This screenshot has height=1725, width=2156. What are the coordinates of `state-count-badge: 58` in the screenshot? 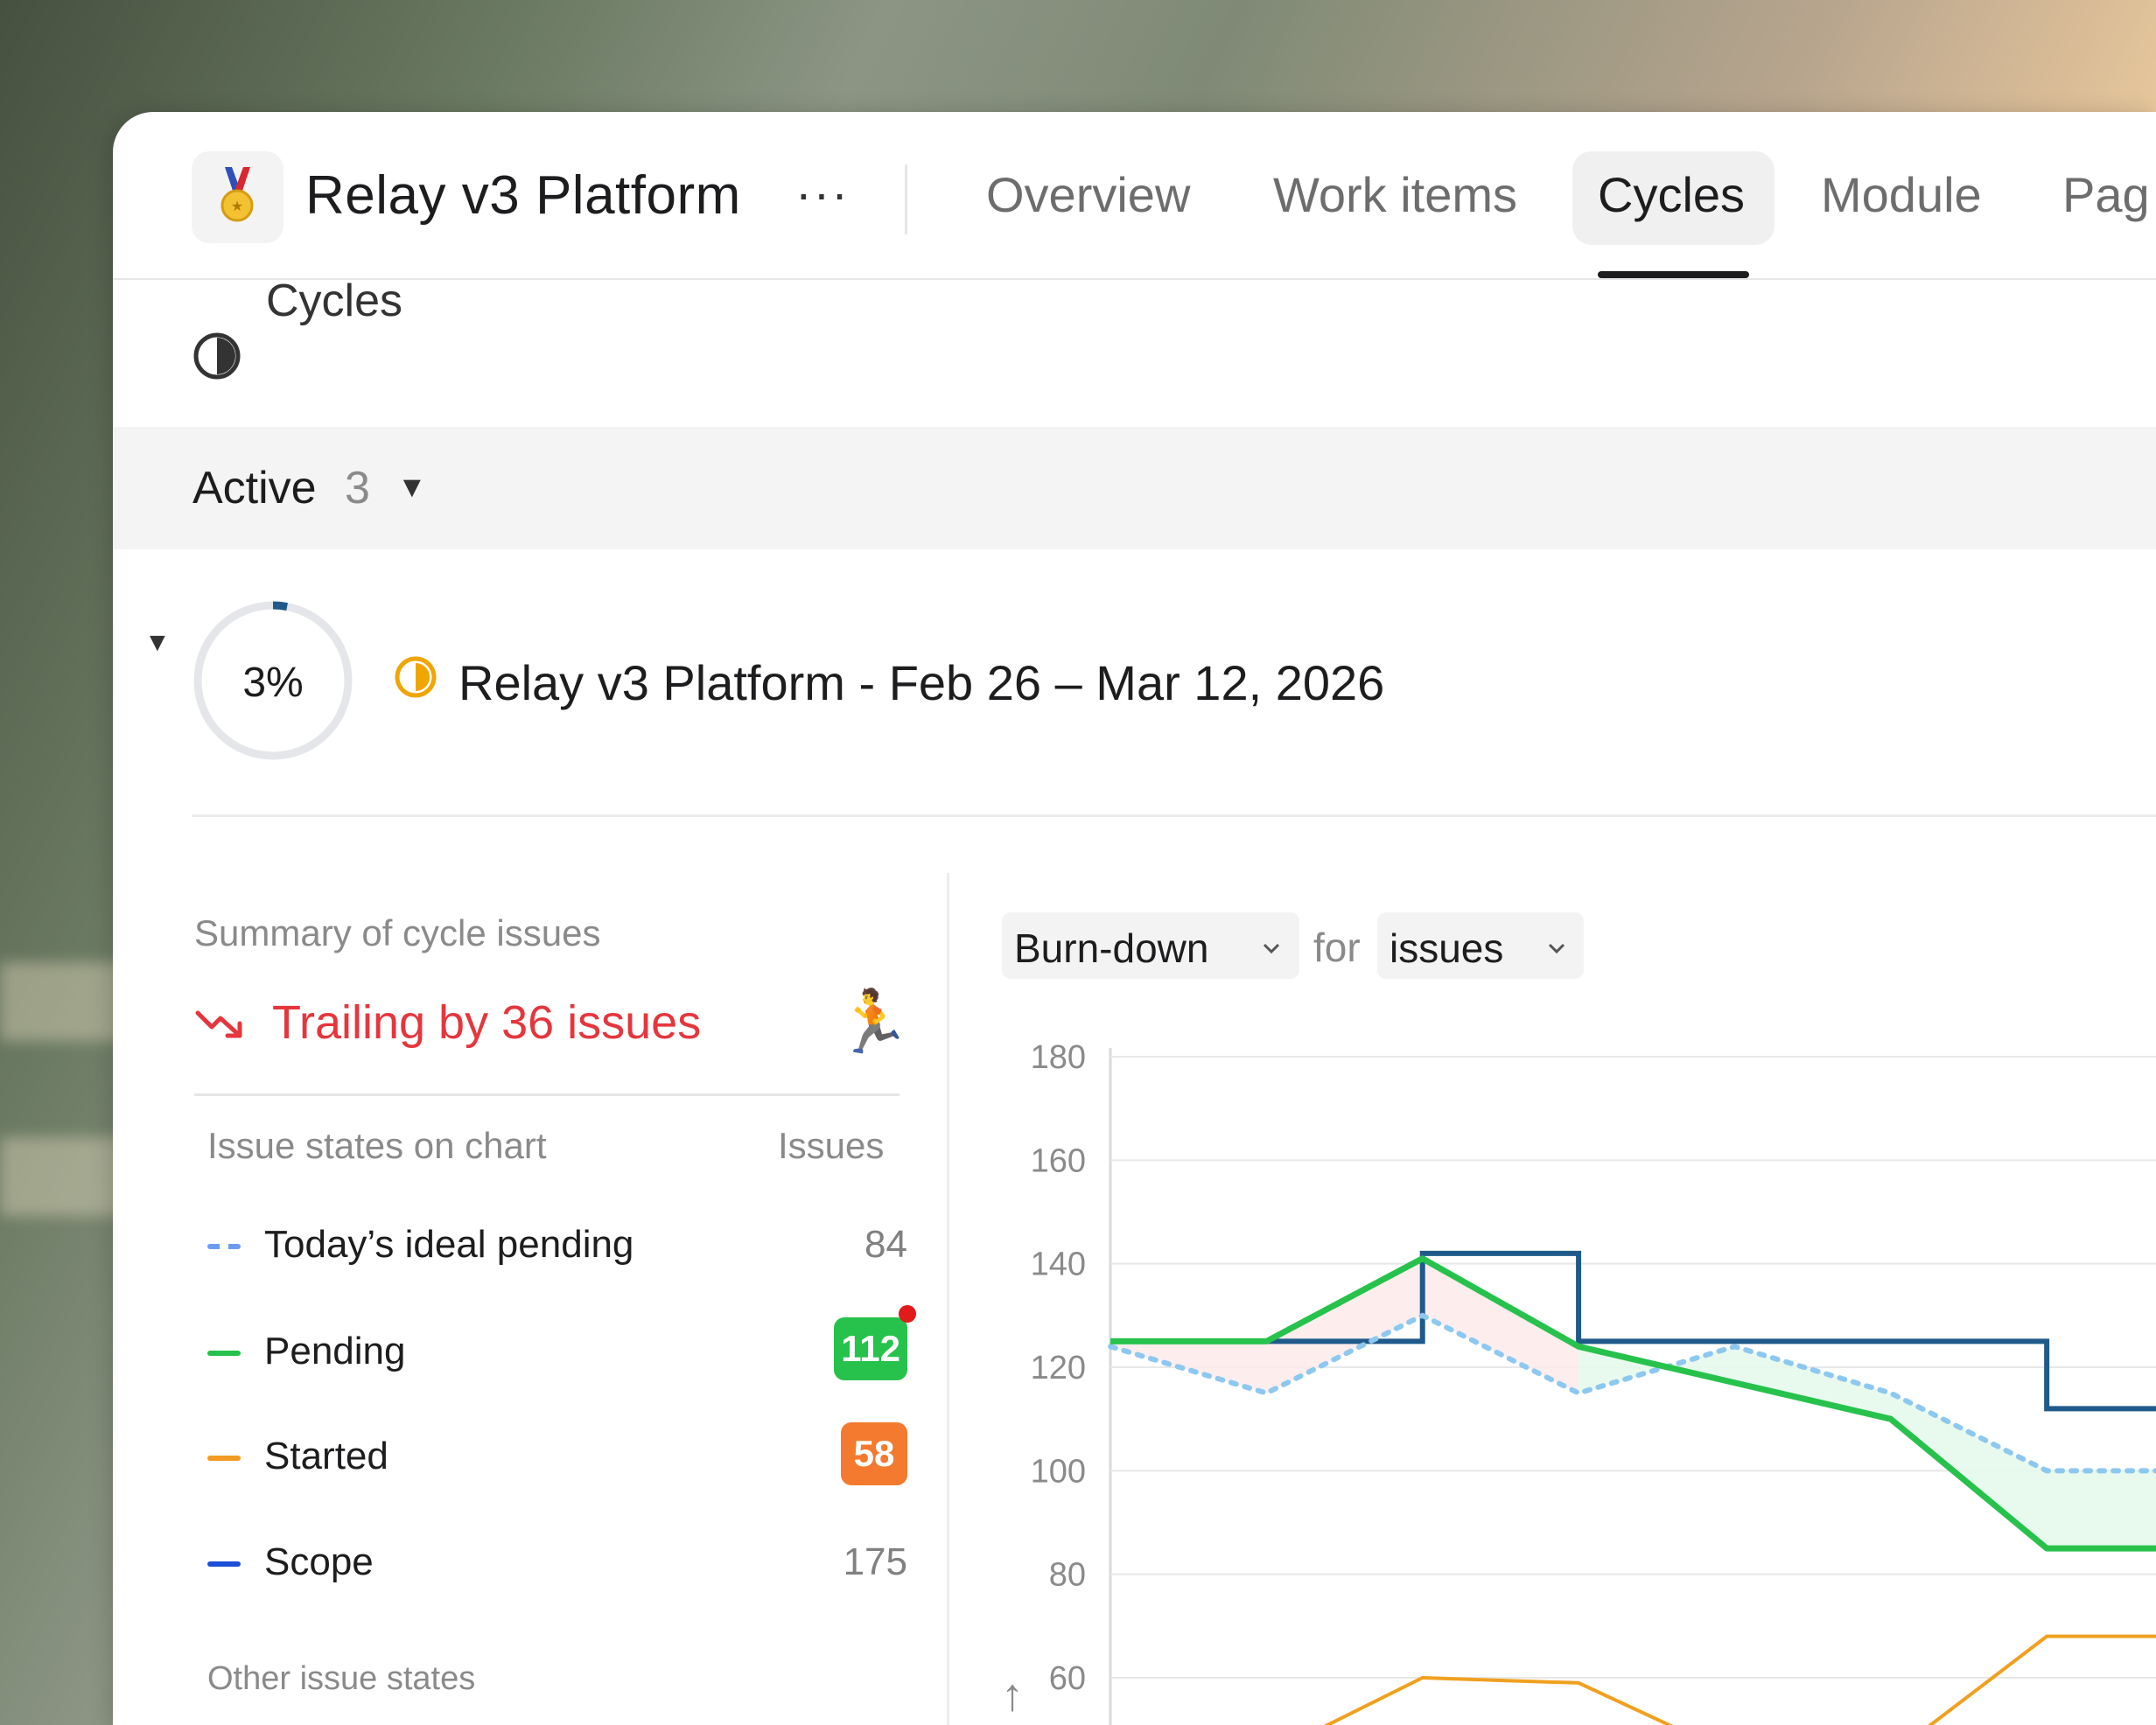 It's located at (874, 1453).